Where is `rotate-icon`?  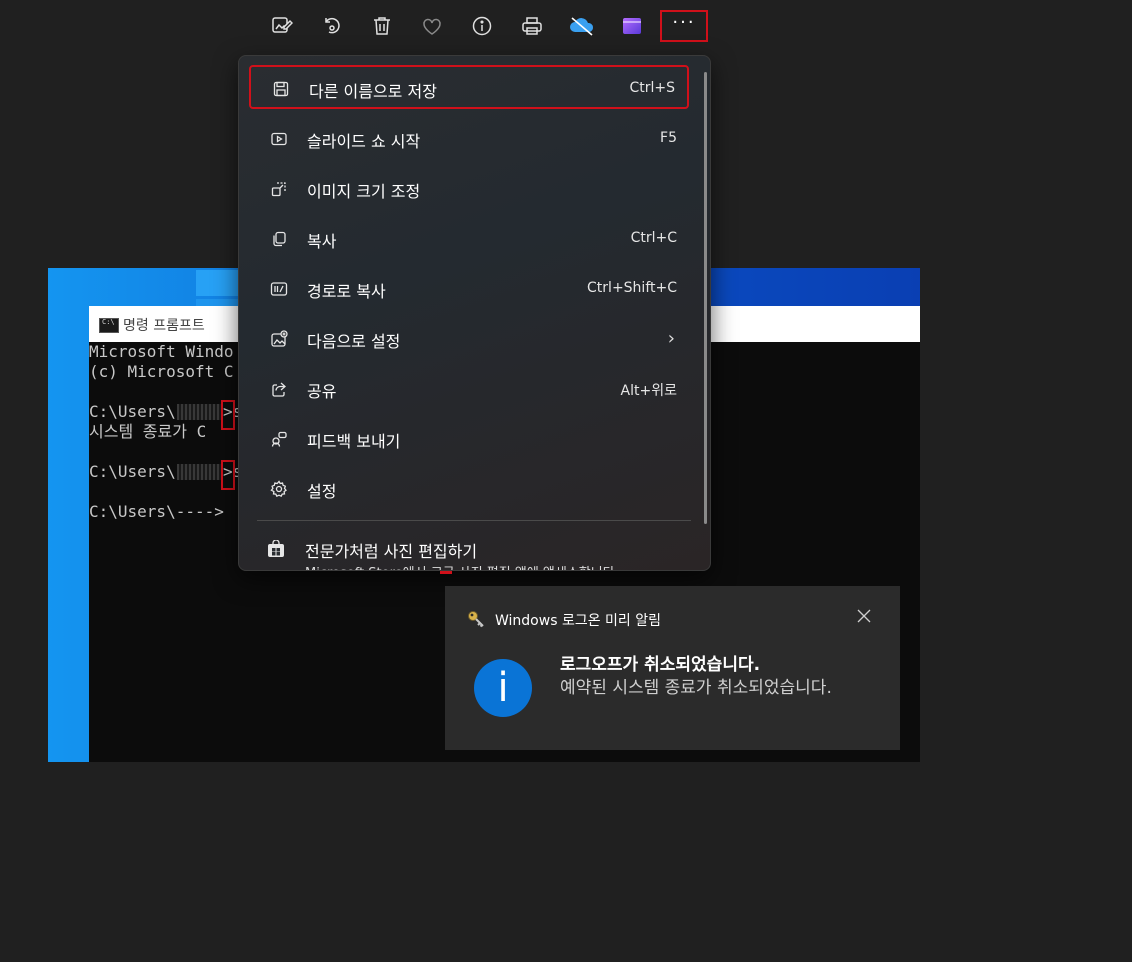 rotate-icon is located at coordinates (332, 25).